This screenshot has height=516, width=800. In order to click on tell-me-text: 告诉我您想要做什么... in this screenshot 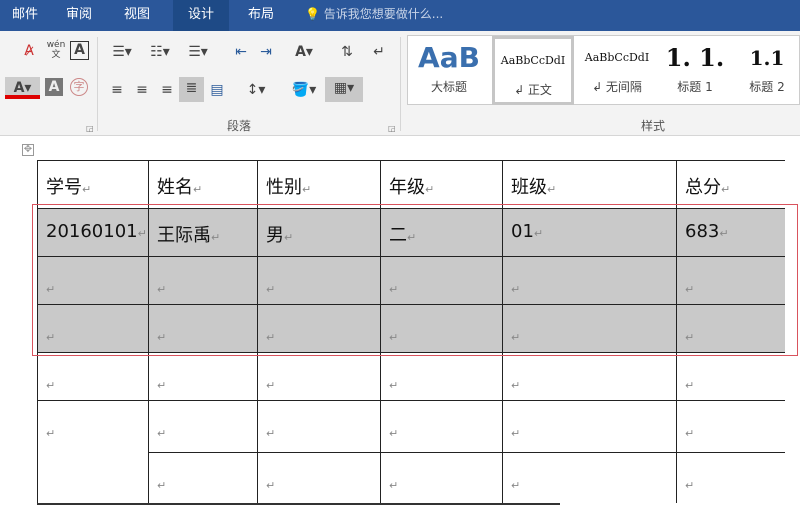, I will do `click(383, 14)`.